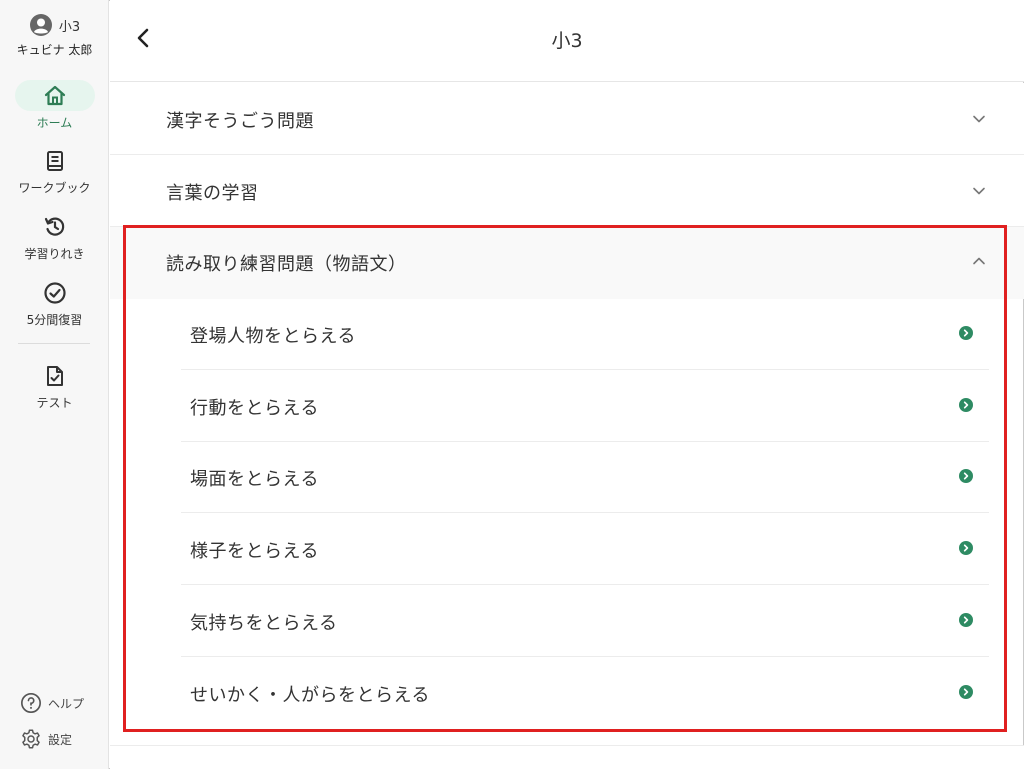  Describe the element at coordinates (60, 739) in the screenshot. I see `settings-label: 設定` at that location.